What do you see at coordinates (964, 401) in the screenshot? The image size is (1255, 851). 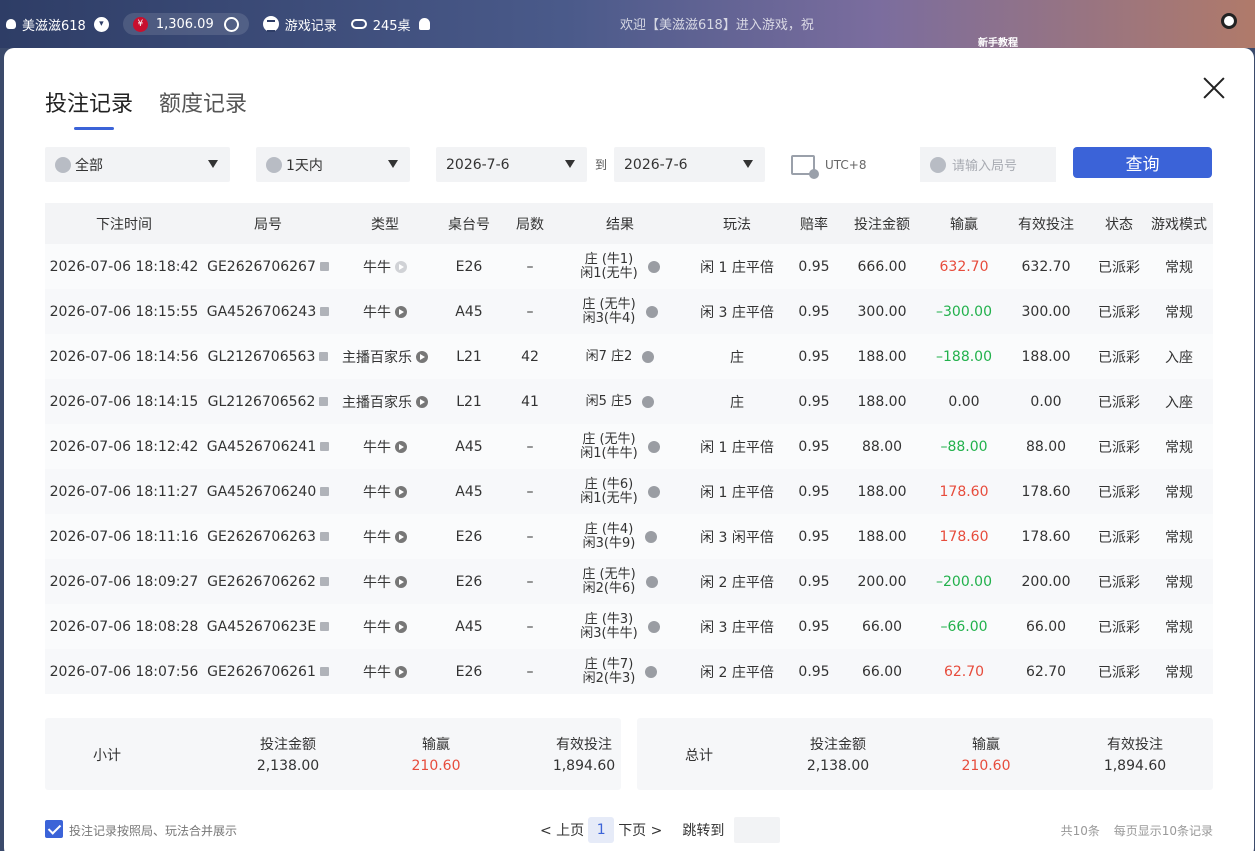 I see `win-loss-text: 0.00` at bounding box center [964, 401].